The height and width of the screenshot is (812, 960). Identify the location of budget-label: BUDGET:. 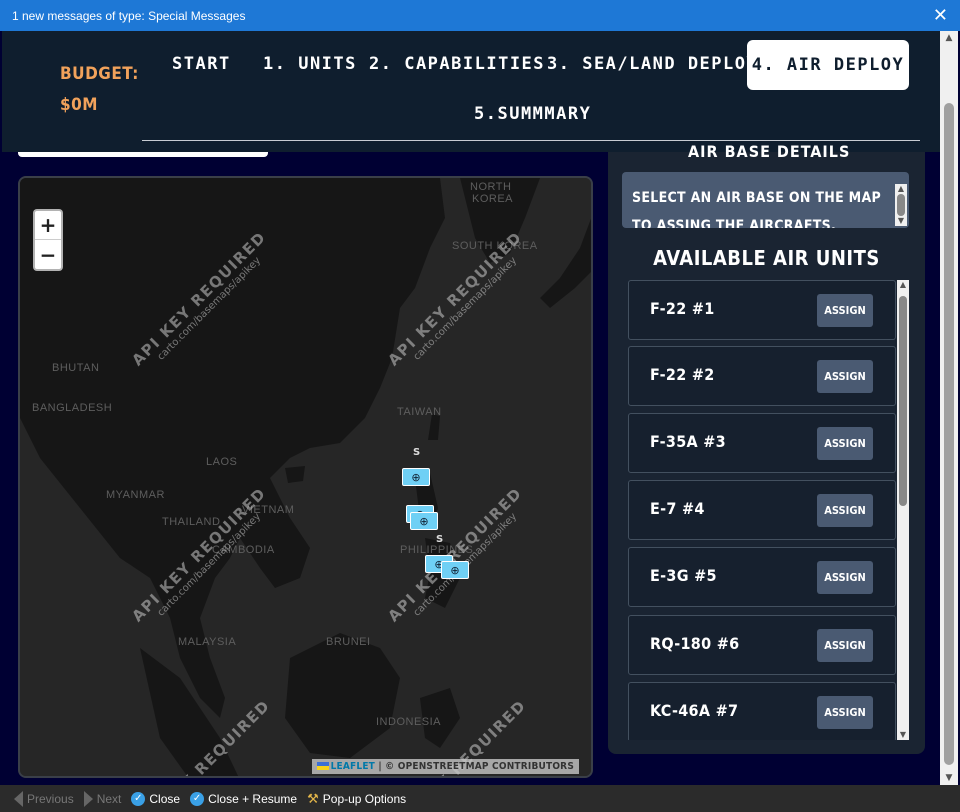
(99, 74).